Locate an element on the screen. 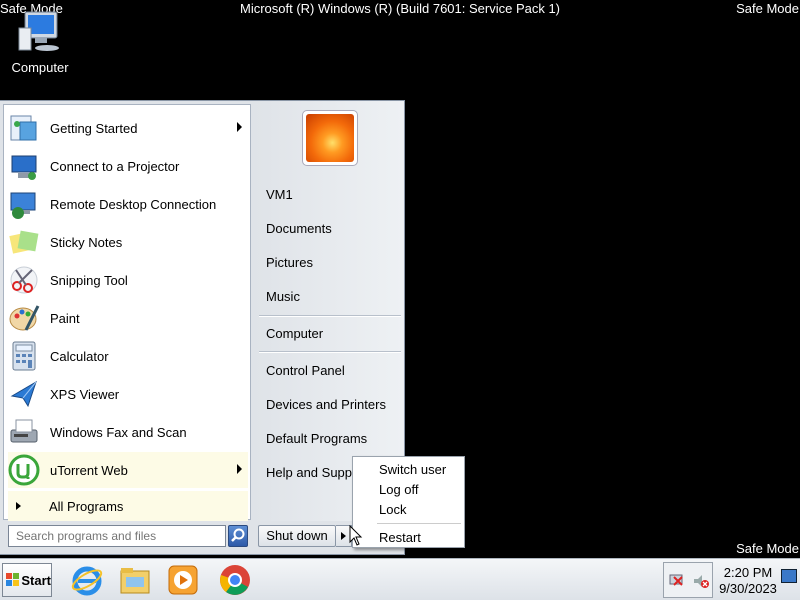 This screenshot has width=800, height=600. link-devices-printers: Devices and Printers is located at coordinates (326, 404).